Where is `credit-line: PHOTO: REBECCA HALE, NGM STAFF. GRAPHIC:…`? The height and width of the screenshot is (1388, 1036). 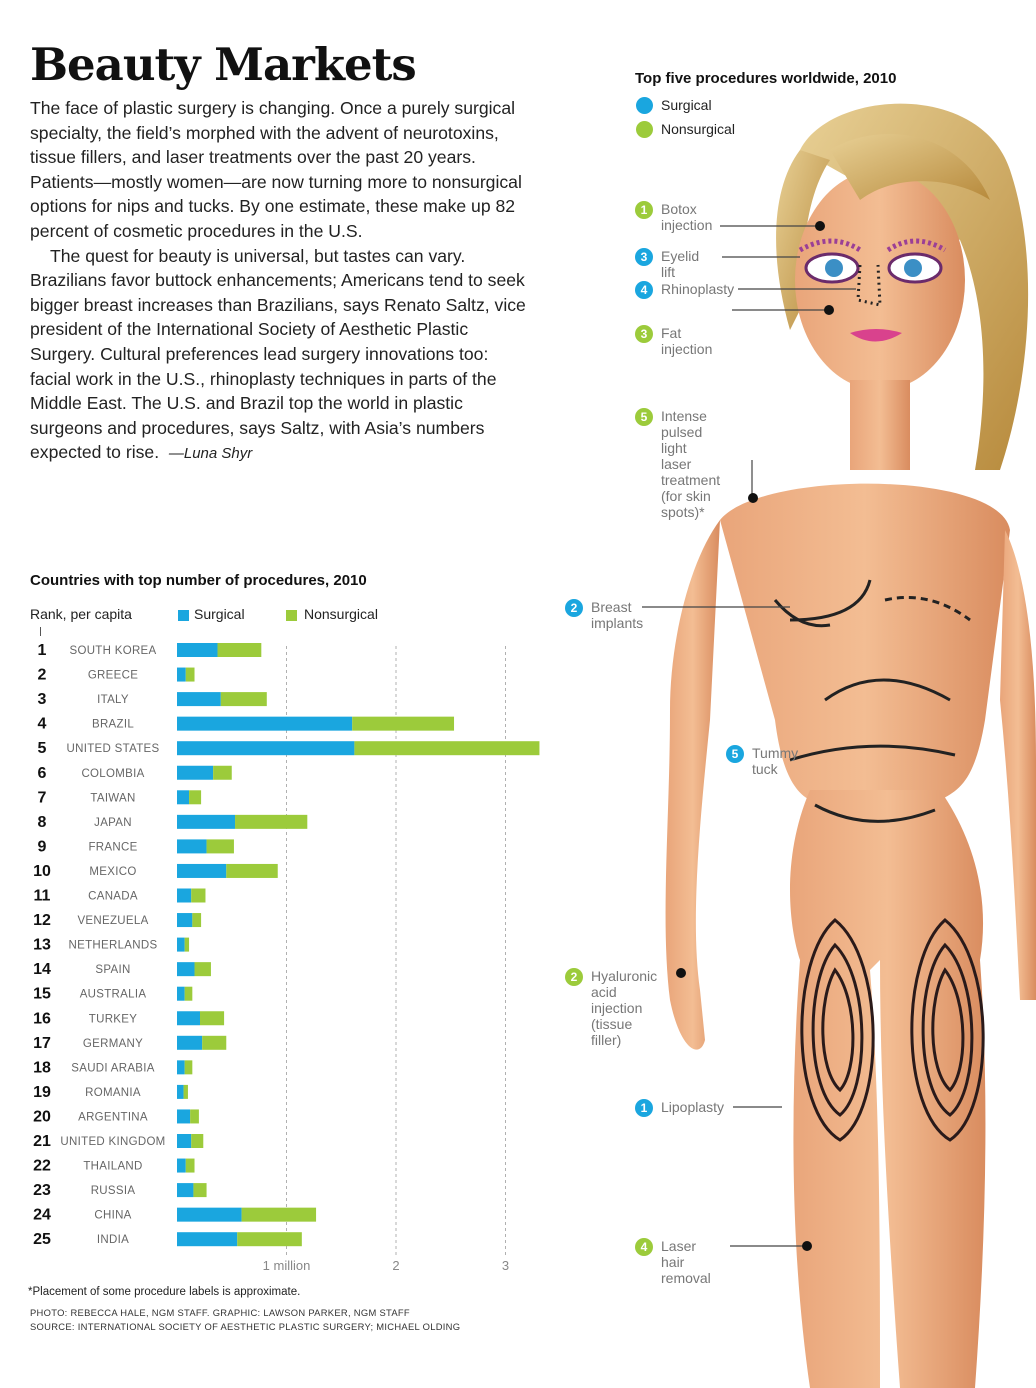
credit-line: PHOTO: REBECCA HALE, NGM STAFF. GRAPHIC:… is located at coordinates (220, 1312).